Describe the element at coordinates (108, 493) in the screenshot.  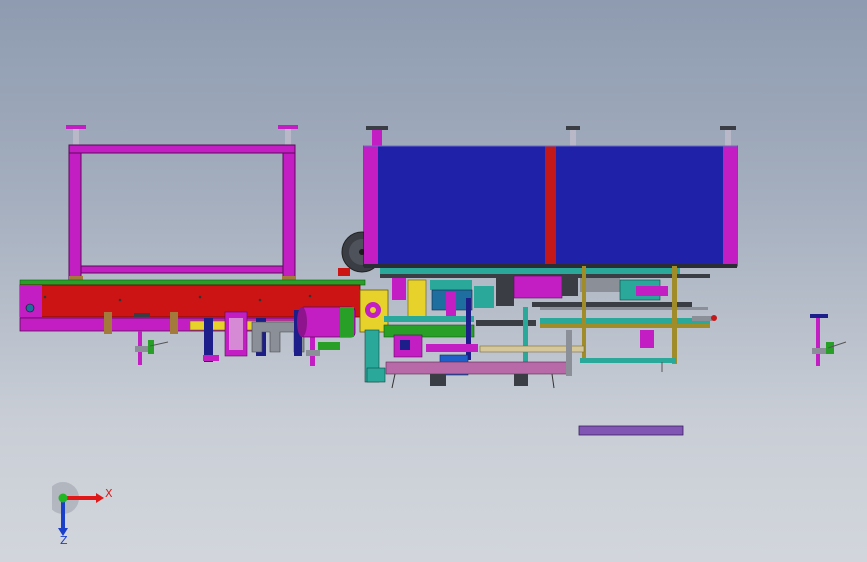
I see `x-axis-label: X` at that location.